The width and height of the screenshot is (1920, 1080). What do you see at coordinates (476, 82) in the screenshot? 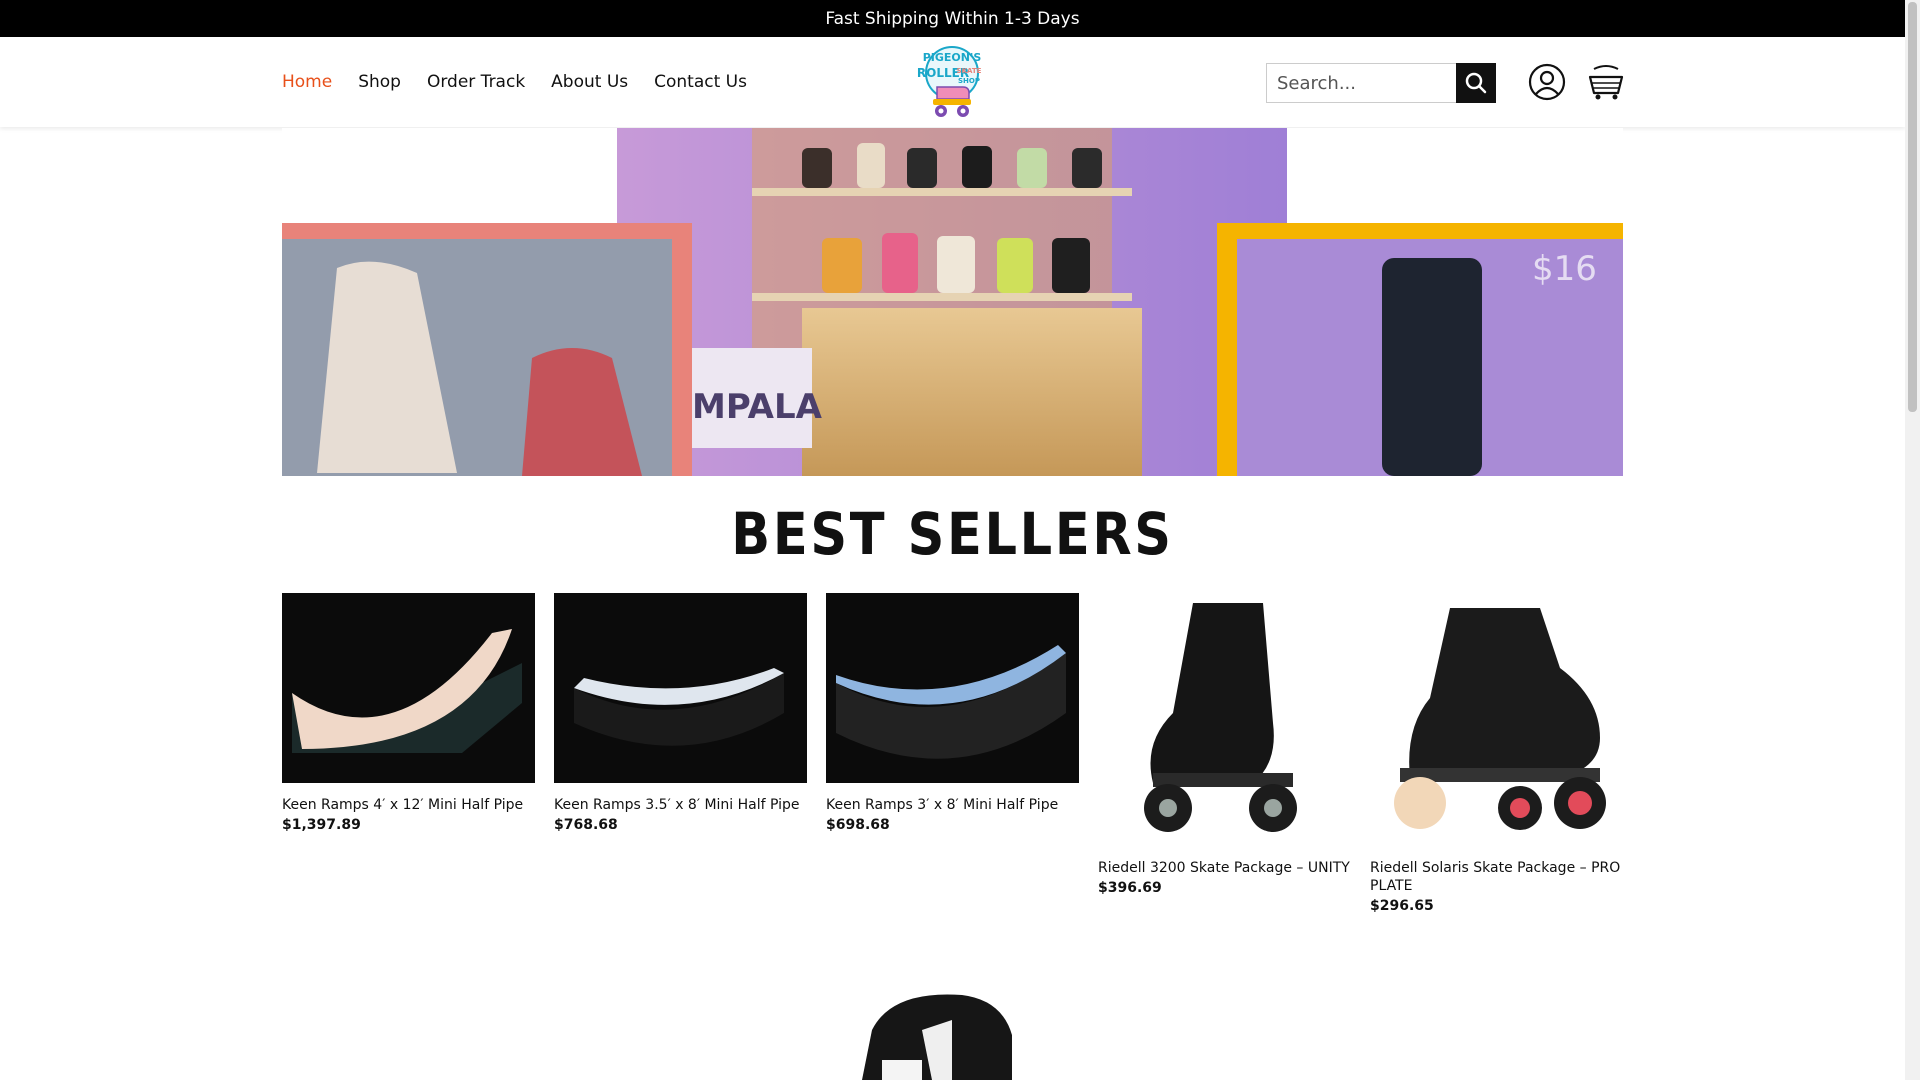
I see `nav-order-track: Order Track` at bounding box center [476, 82].